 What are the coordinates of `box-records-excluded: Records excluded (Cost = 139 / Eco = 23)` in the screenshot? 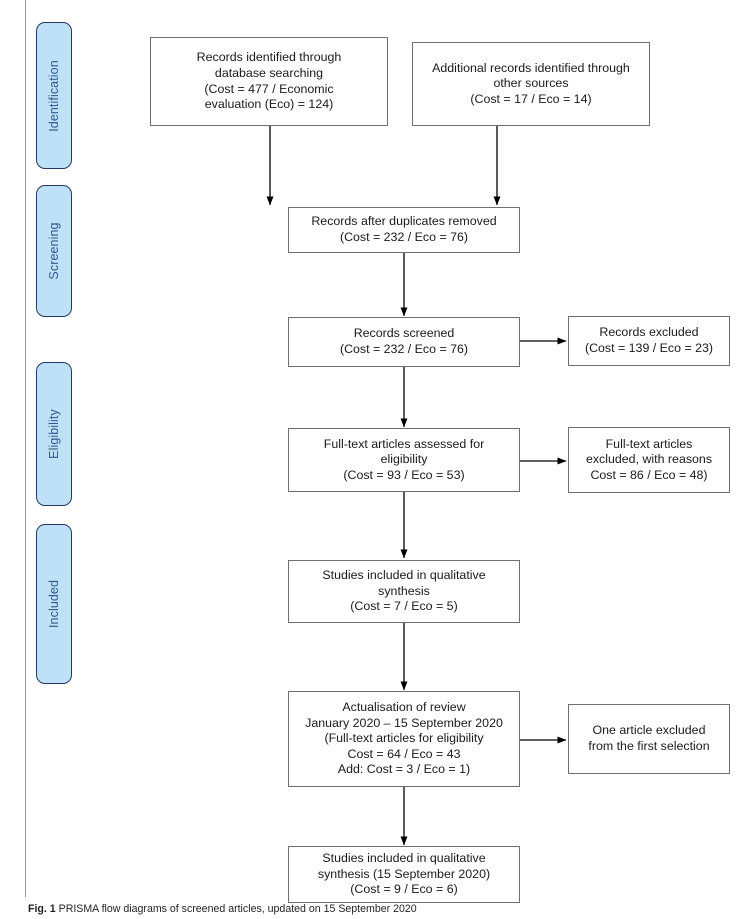 It's located at (649, 341).